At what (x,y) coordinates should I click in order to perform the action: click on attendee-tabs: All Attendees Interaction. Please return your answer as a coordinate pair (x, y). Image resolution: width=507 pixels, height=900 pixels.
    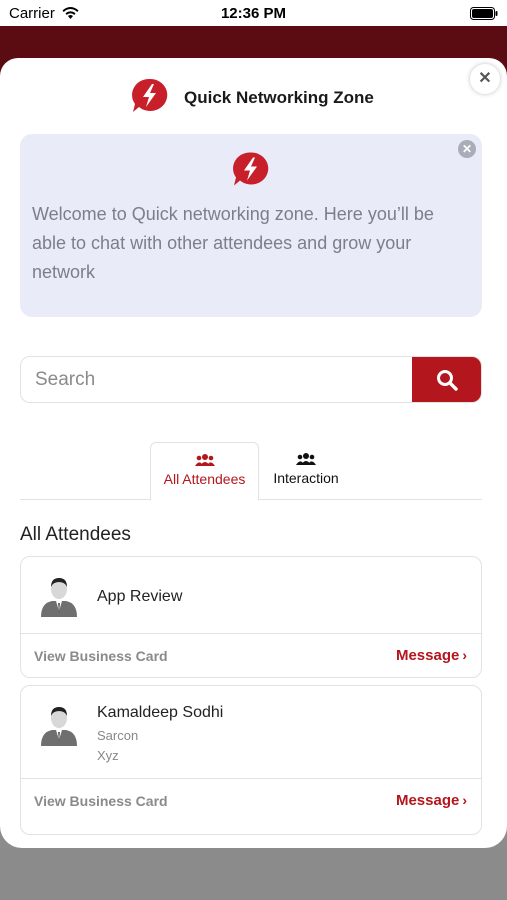
    Looking at the image, I should click on (251, 471).